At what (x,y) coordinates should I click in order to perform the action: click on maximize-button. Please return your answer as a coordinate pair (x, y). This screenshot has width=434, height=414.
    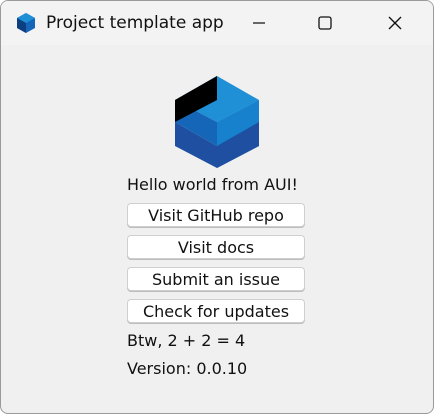
    Looking at the image, I should click on (325, 23).